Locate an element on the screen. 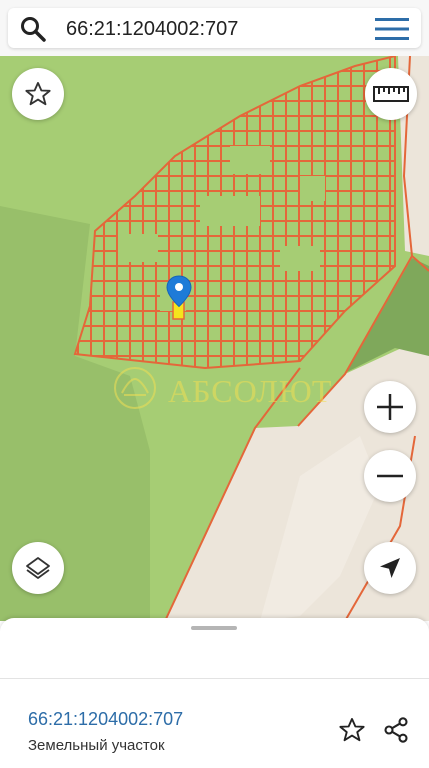 Image resolution: width=429 pixels, height=768 pixels. ruler-icon is located at coordinates (391, 94).